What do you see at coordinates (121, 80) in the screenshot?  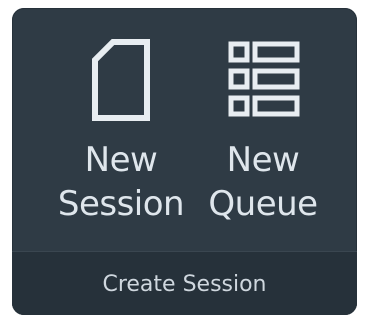 I see `new-document-icon` at bounding box center [121, 80].